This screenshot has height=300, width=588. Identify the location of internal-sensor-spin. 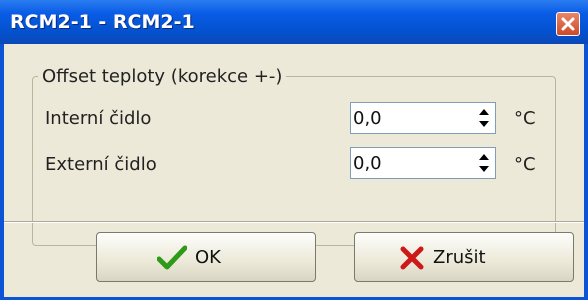
(484, 118).